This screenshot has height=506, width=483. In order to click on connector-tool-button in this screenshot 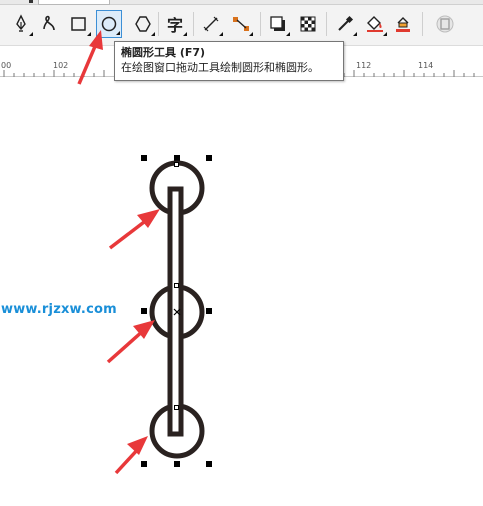, I will do `click(241, 24)`.